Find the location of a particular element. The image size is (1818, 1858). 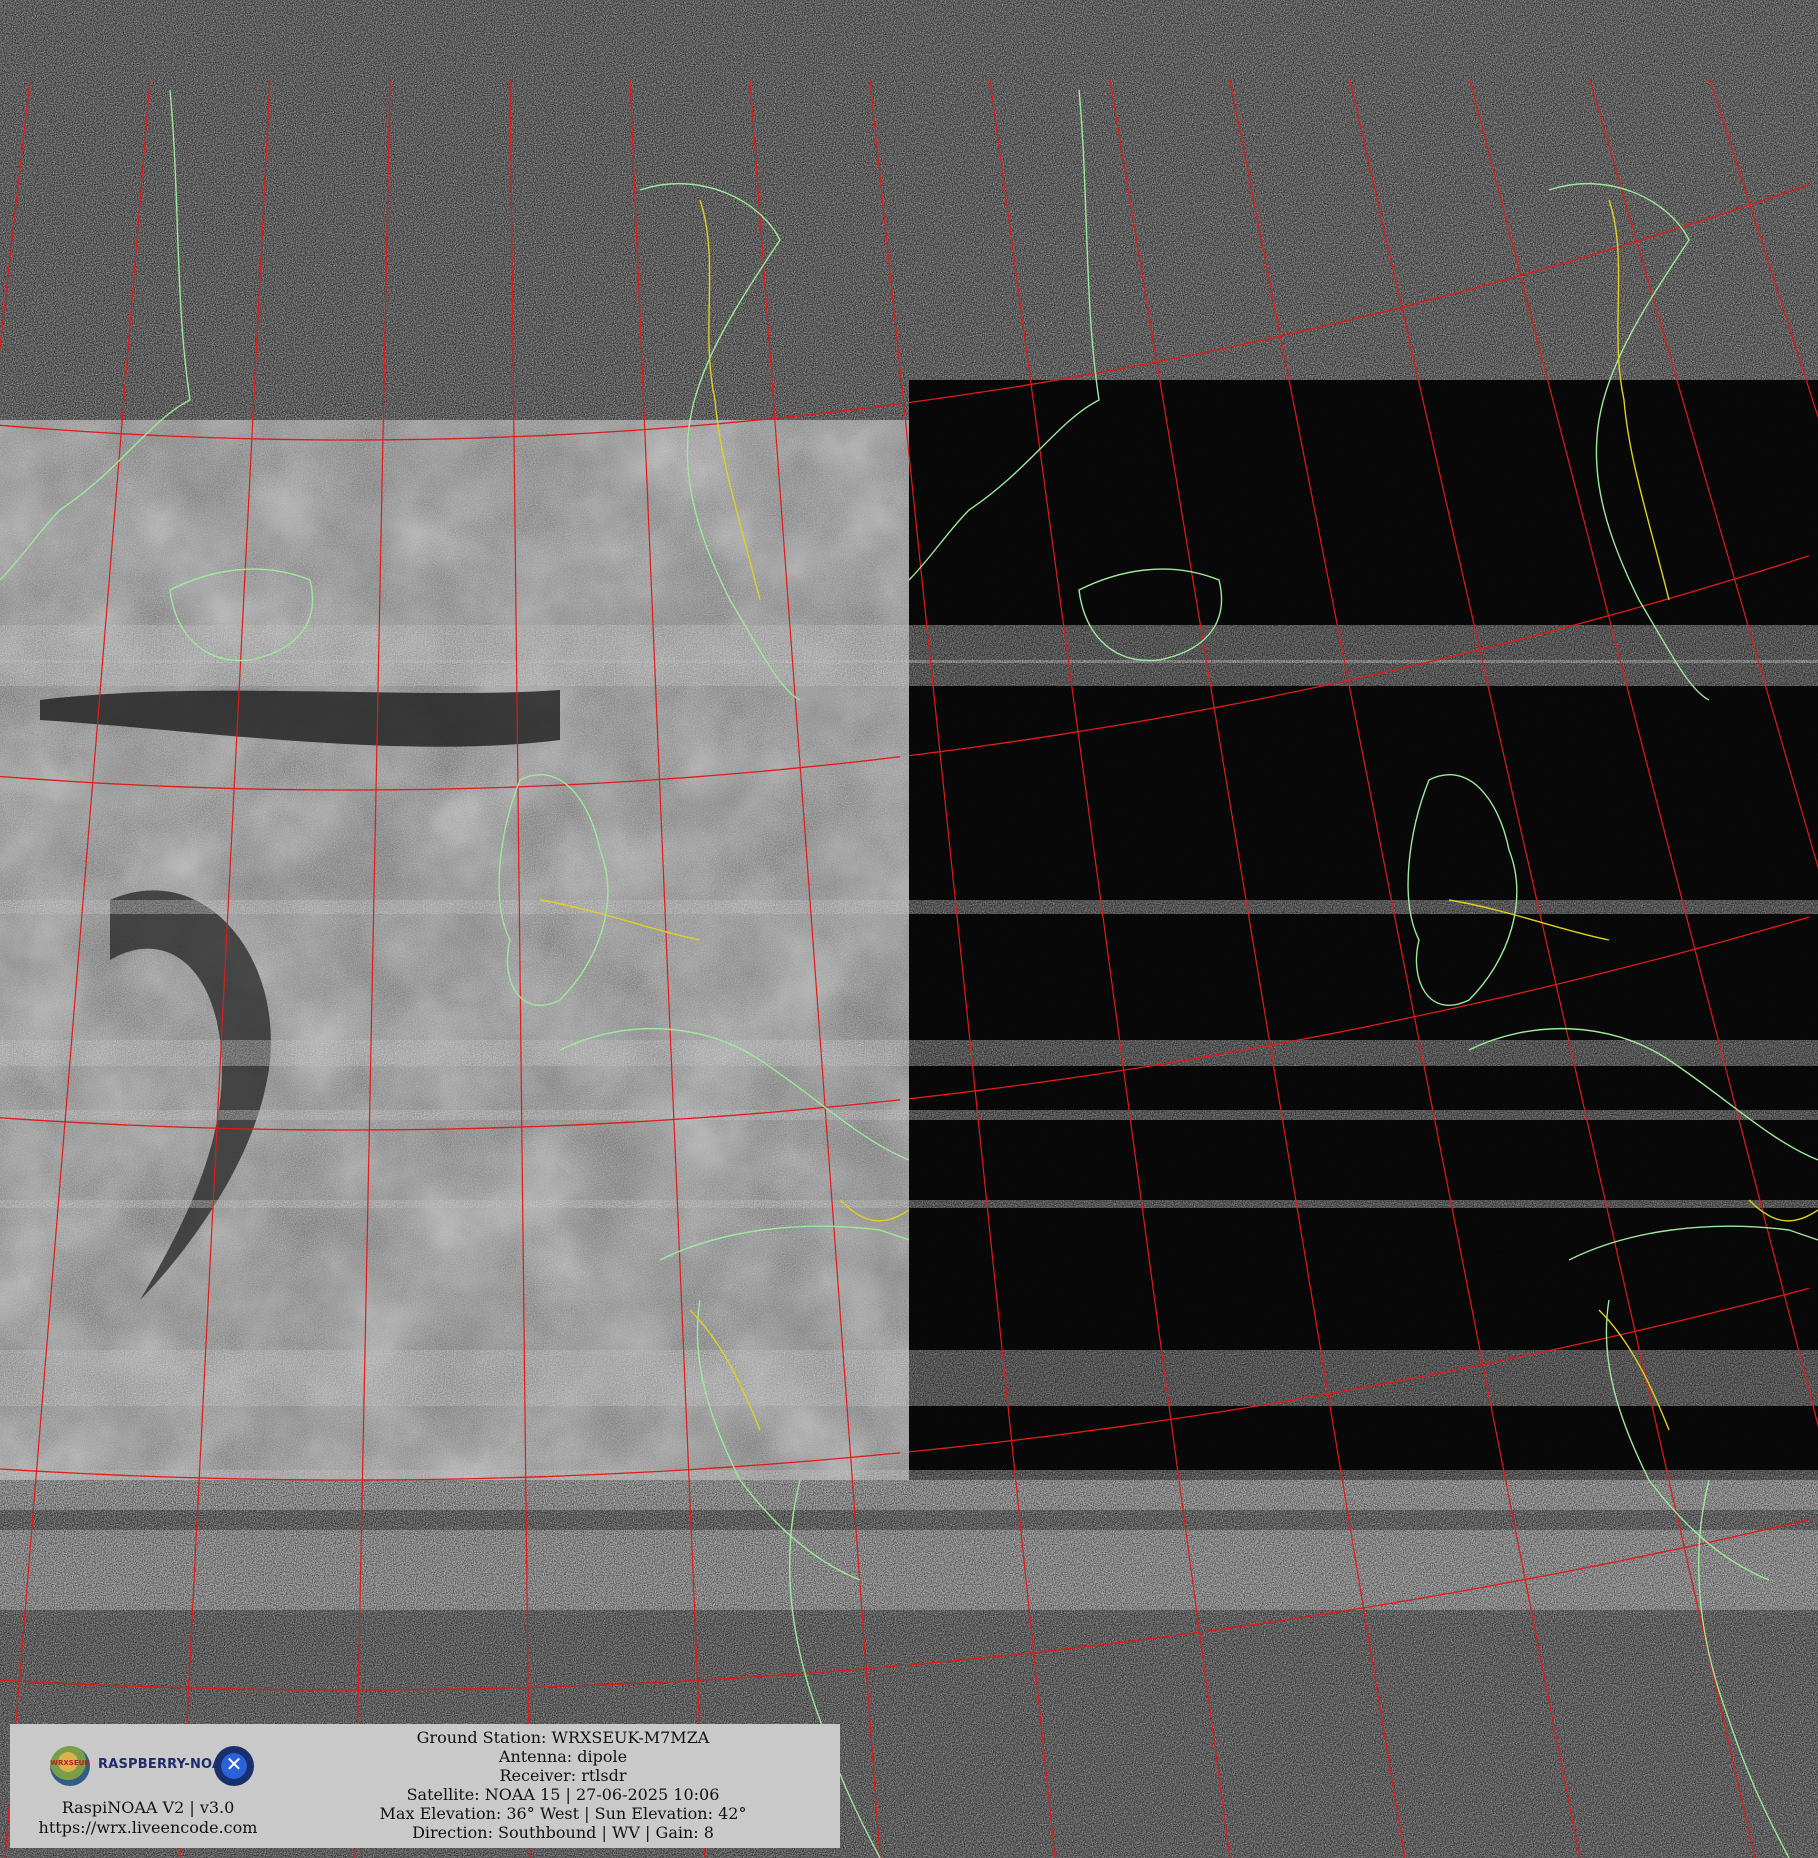

direction-line: Direction: Southbound | WV | Gain: 8 is located at coordinates (563, 1832).